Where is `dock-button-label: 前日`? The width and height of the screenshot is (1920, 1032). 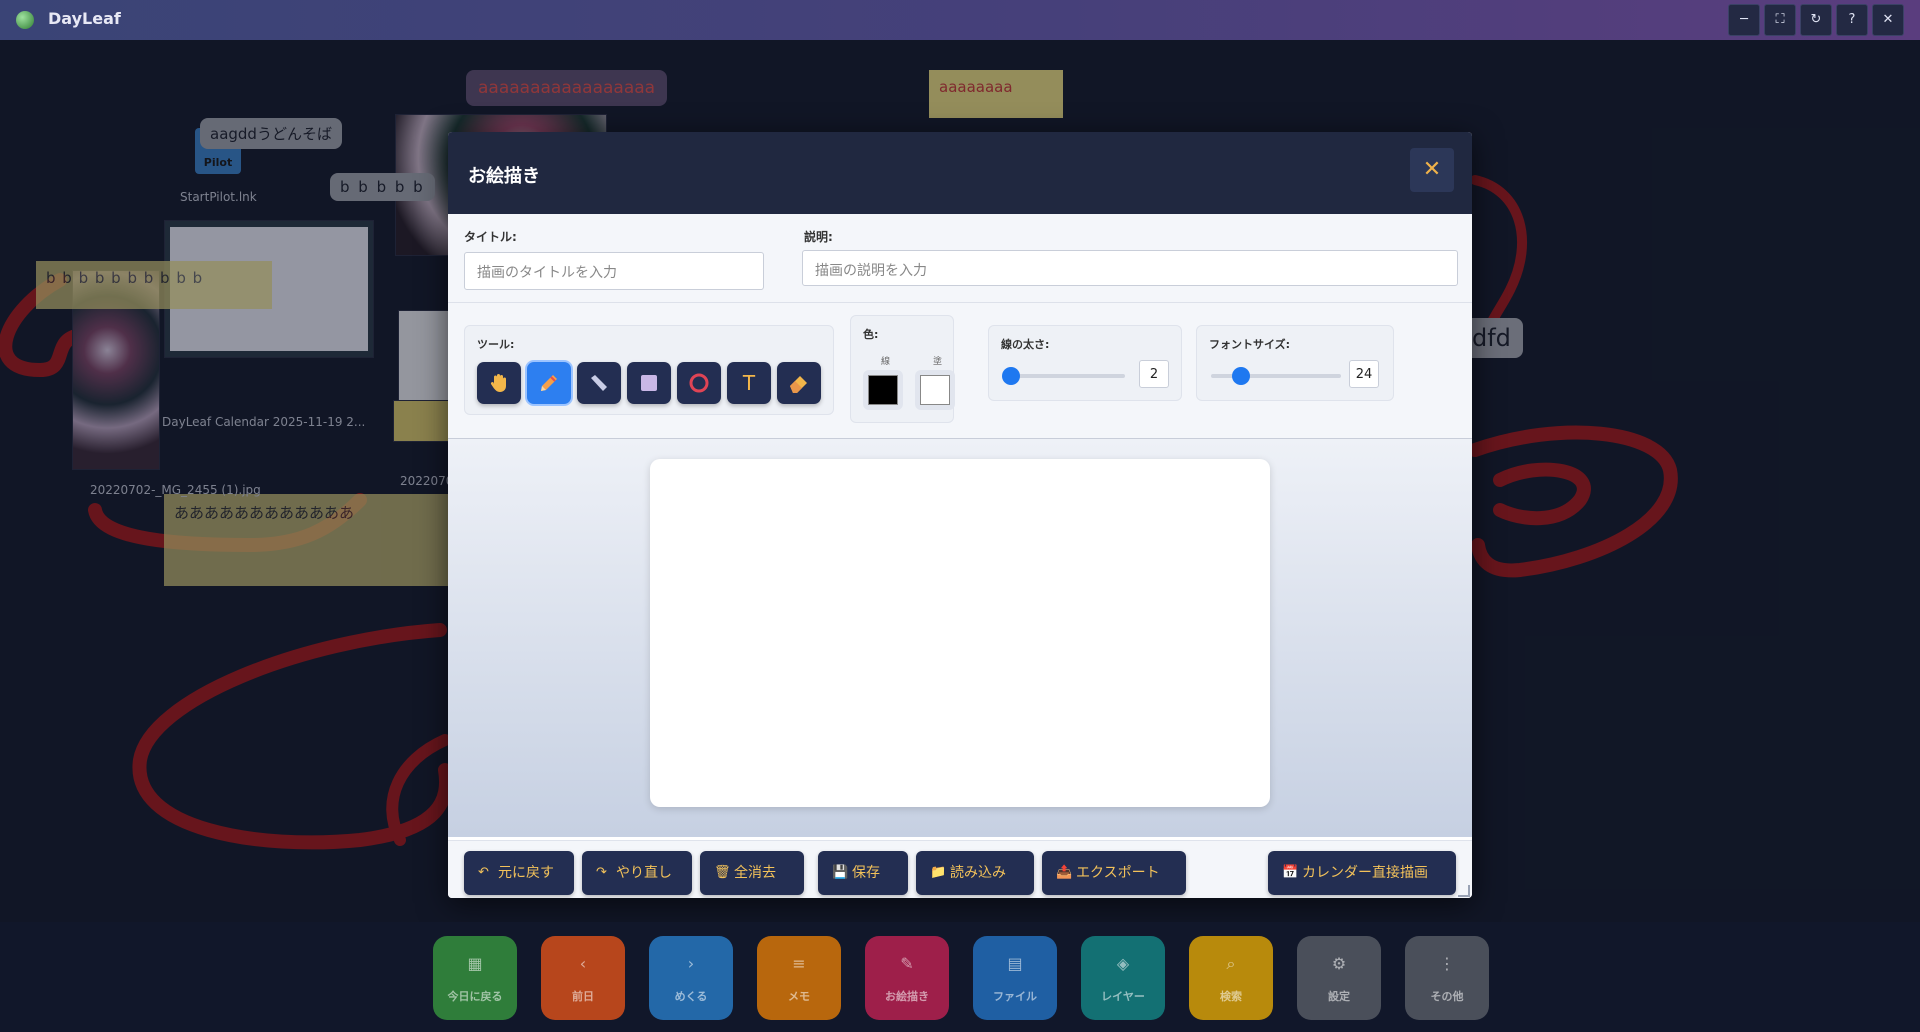 dock-button-label: 前日 is located at coordinates (583, 996).